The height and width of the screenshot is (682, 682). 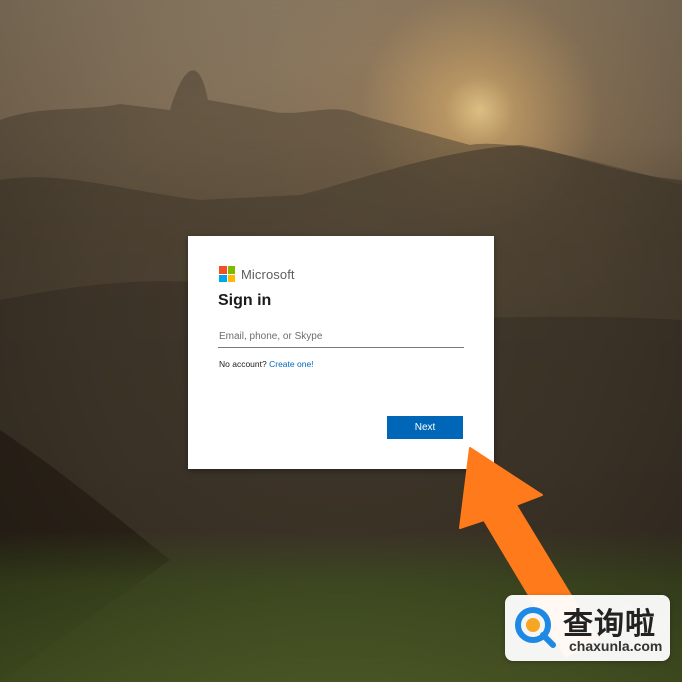 What do you see at coordinates (529, 552) in the screenshot?
I see `orange-arrow-annotation` at bounding box center [529, 552].